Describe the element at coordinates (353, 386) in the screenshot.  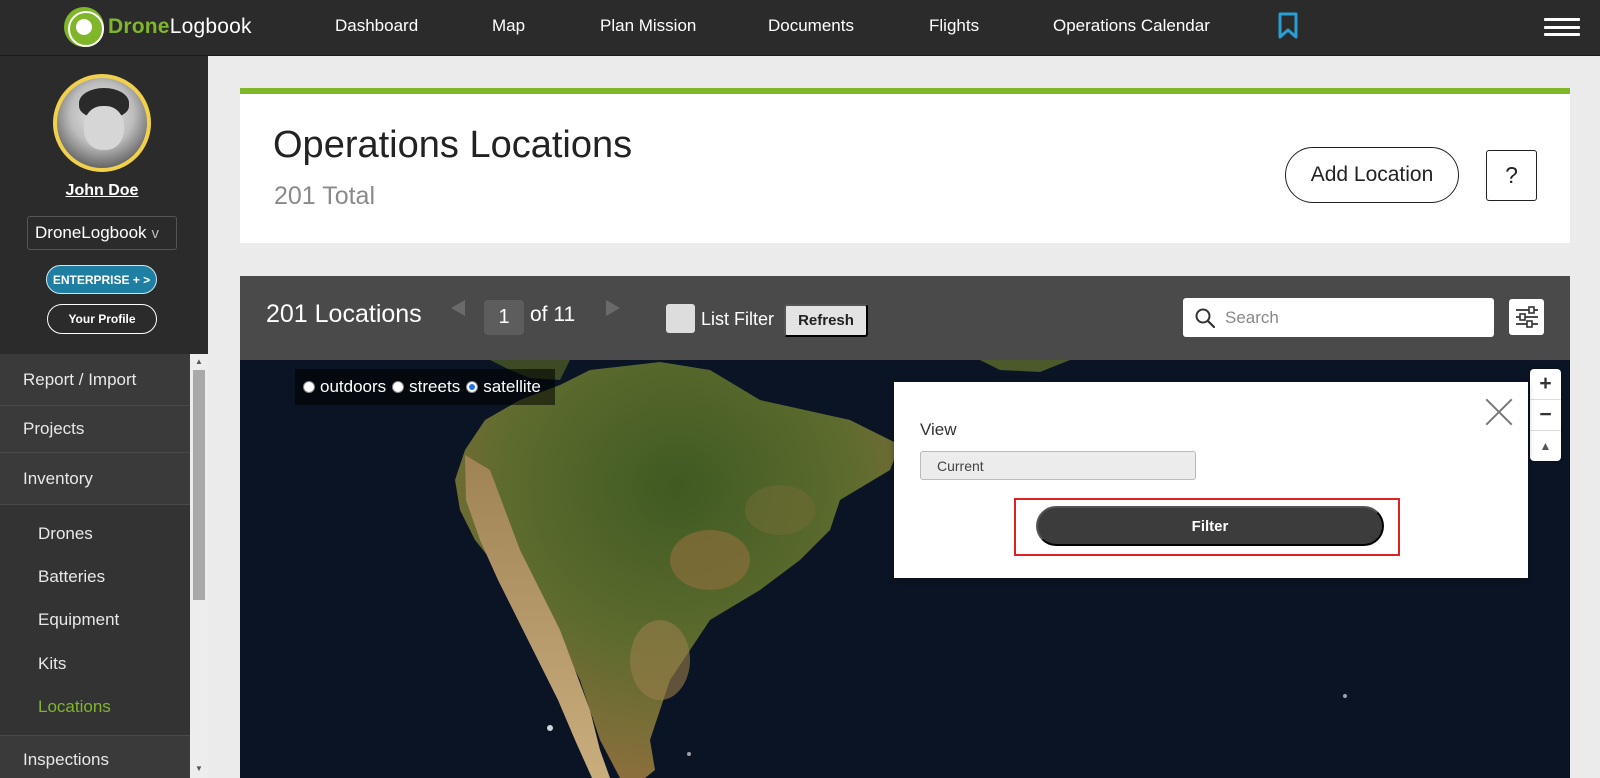
I see `layer-outdoors-label: outdoors` at that location.